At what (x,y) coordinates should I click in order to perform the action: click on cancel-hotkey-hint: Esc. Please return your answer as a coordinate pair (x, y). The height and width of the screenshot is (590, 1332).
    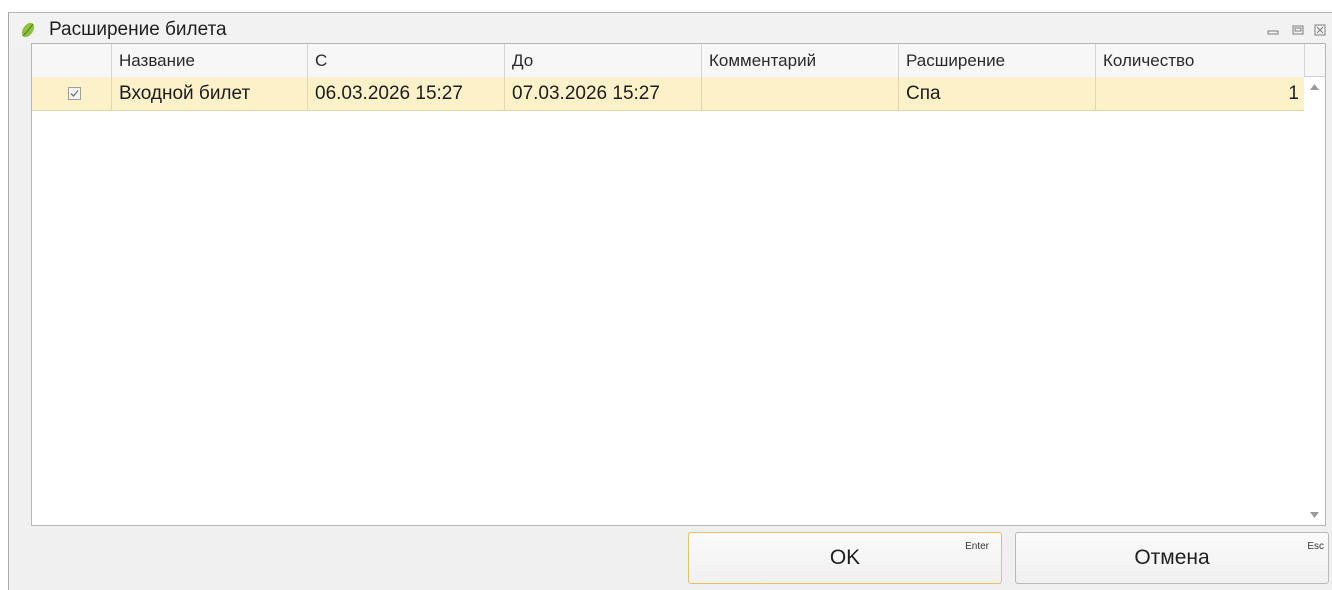
    Looking at the image, I should click on (1315, 546).